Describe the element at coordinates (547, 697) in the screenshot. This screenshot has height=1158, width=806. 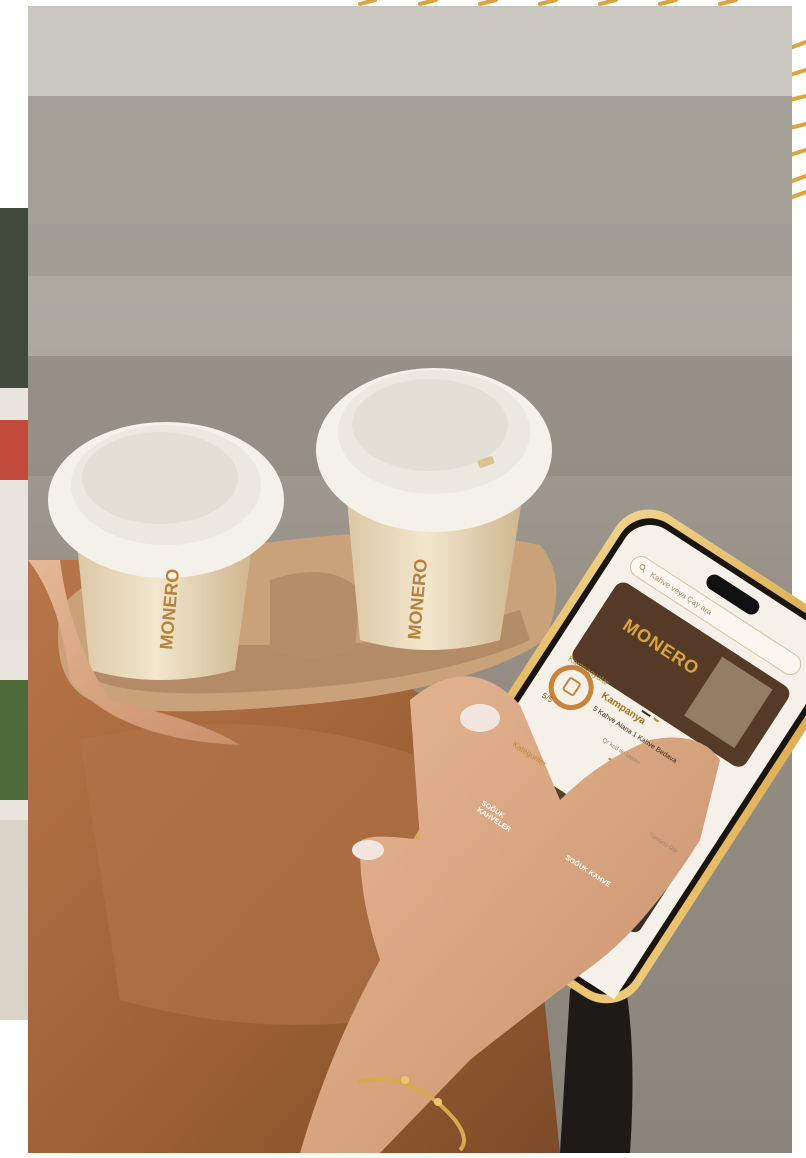
I see `campaign-progress-label: 5/5` at that location.